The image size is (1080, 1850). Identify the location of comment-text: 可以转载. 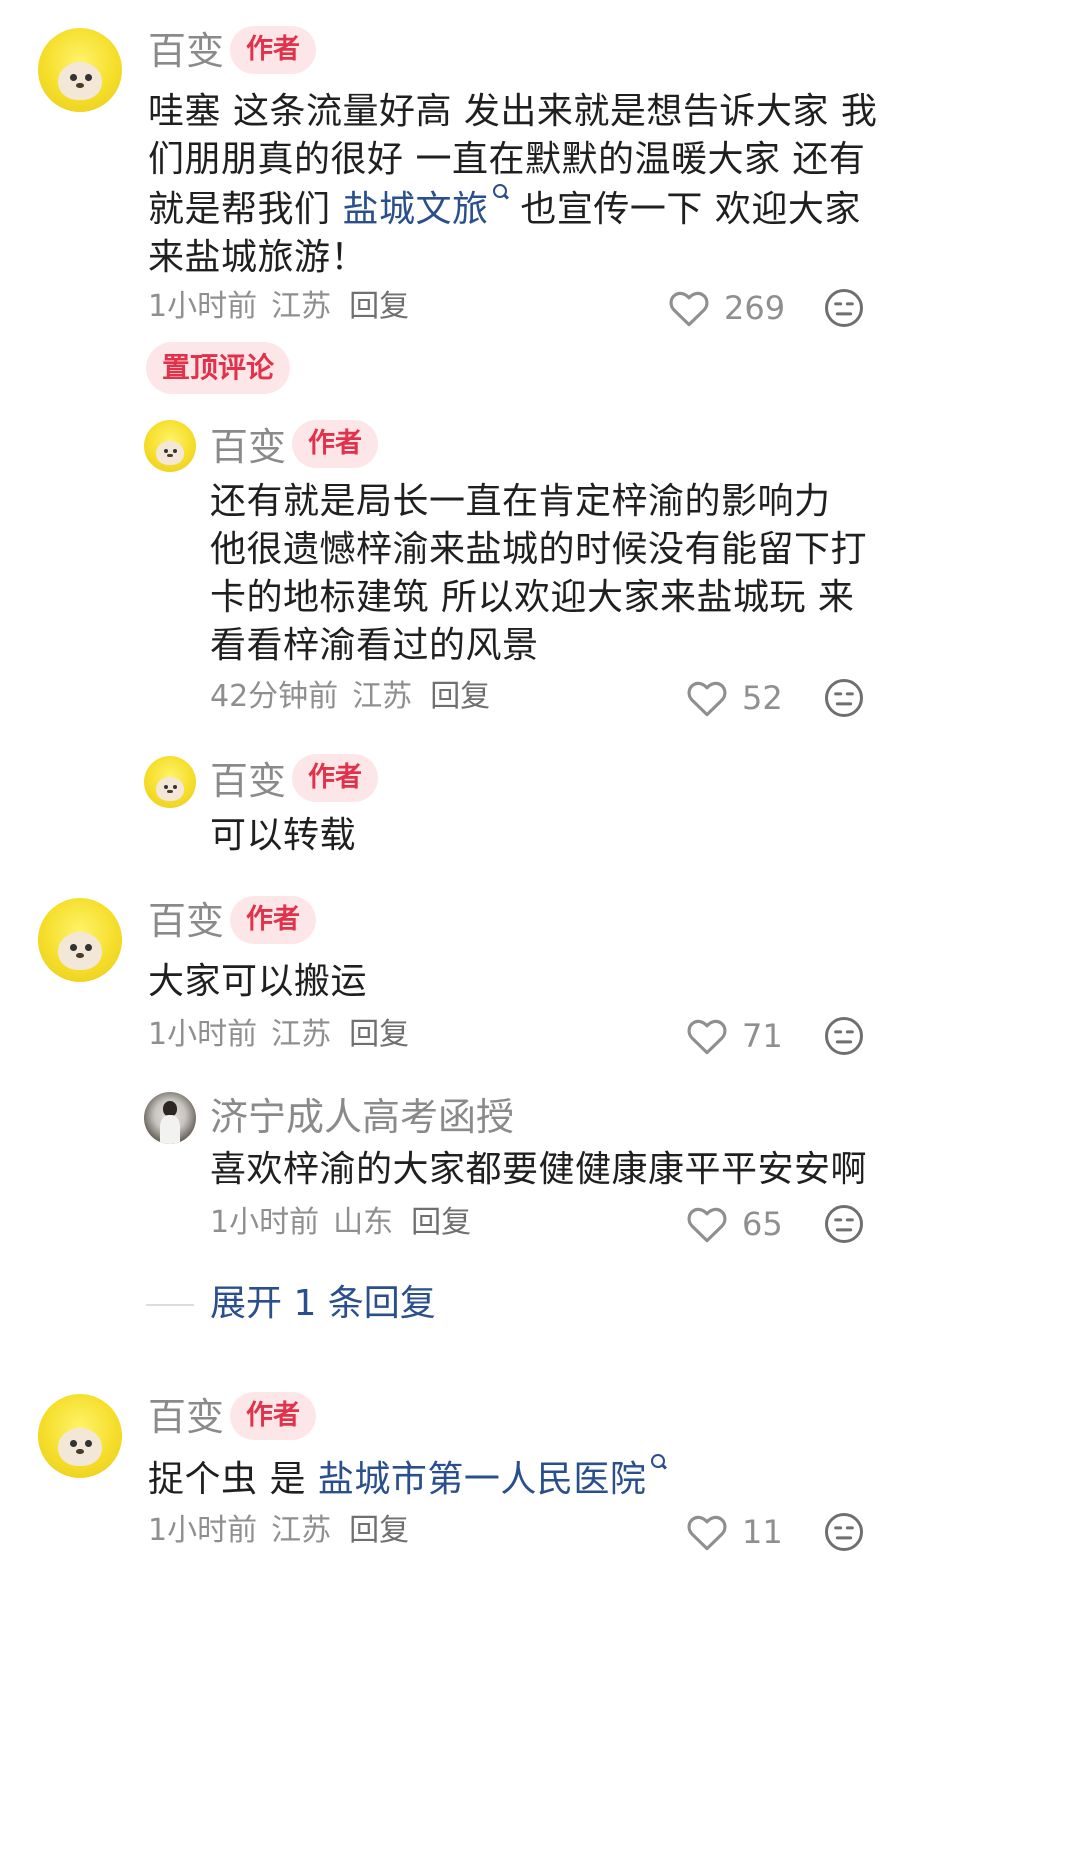
(283, 835).